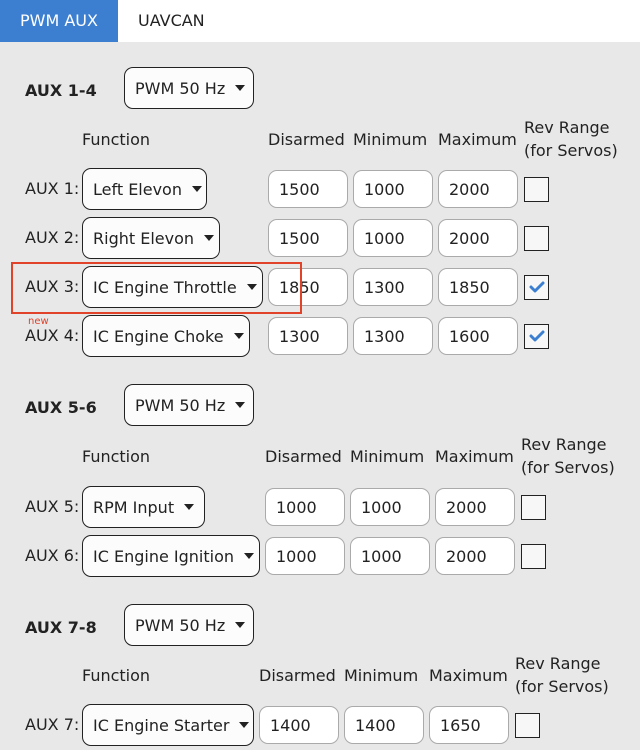 This screenshot has height=750, width=640. I want to click on disarmed-input: 1300, so click(308, 336).